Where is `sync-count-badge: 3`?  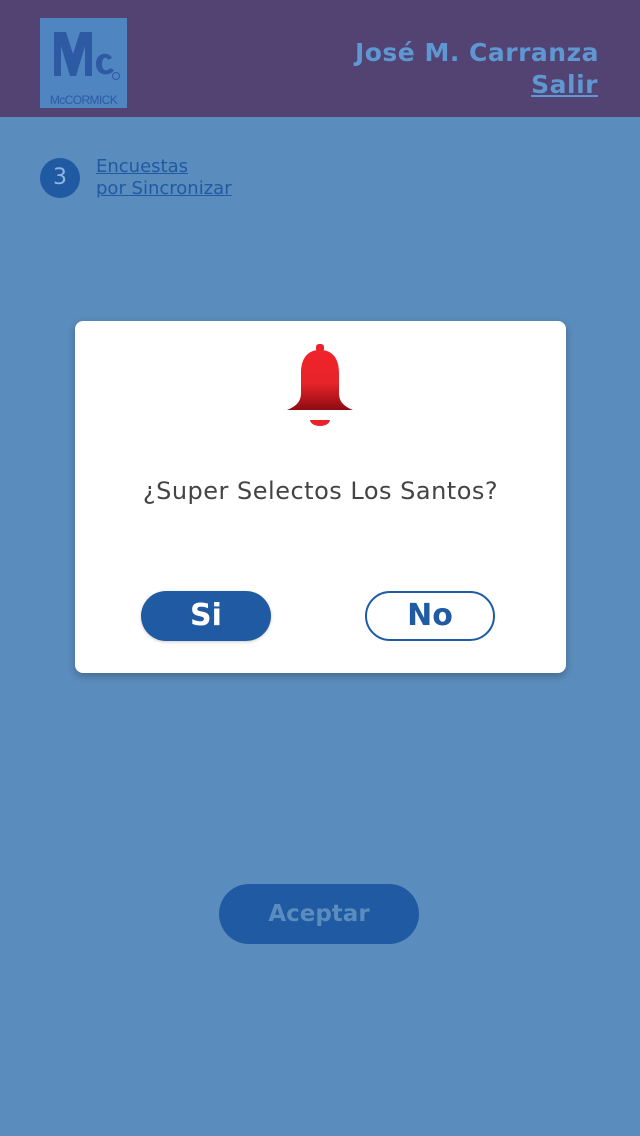
sync-count-badge: 3 is located at coordinates (60, 178).